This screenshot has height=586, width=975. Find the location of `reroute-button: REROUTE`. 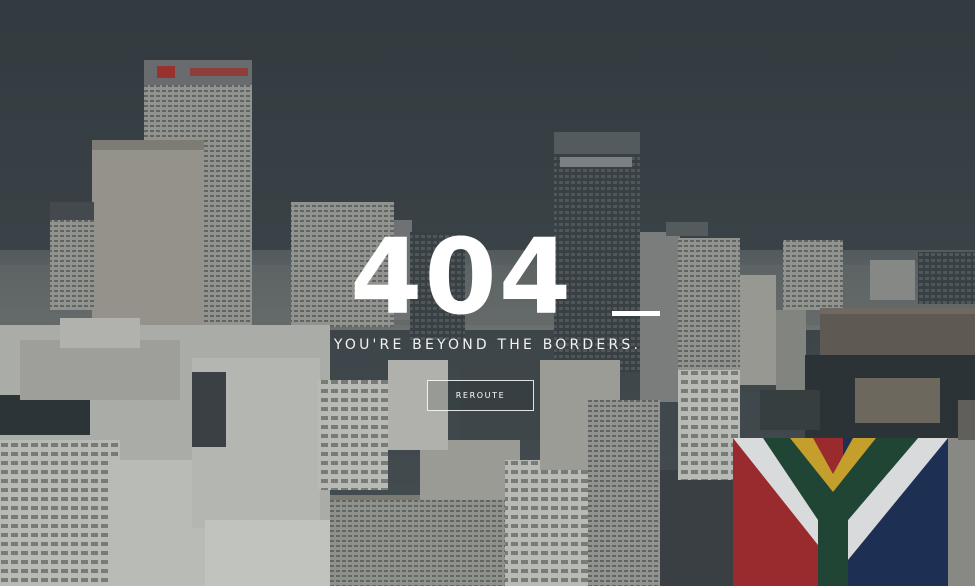

reroute-button: REROUTE is located at coordinates (480, 395).